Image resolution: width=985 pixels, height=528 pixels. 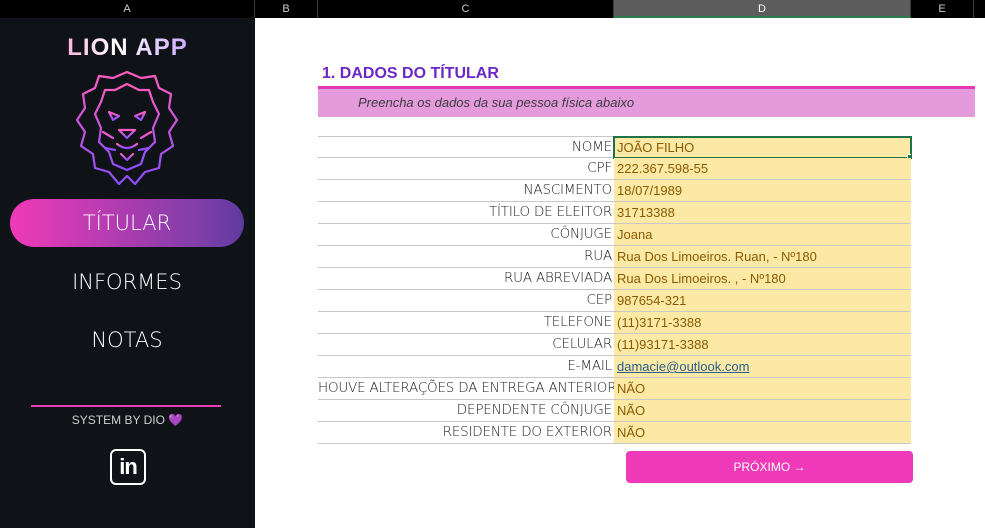 I want to click on column-header-c: C, so click(x=466, y=9).